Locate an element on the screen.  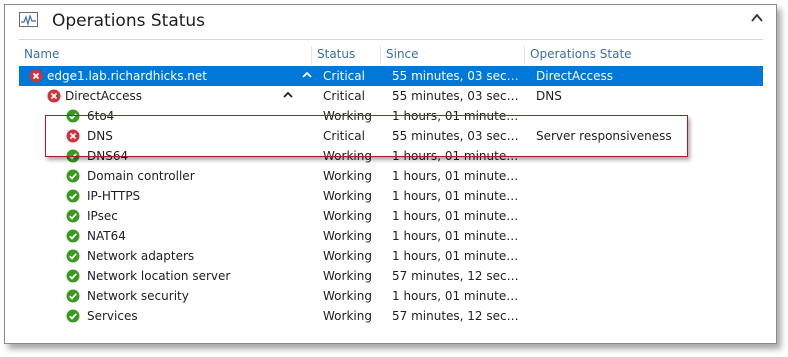
row-name: Domain controller is located at coordinates (141, 176).